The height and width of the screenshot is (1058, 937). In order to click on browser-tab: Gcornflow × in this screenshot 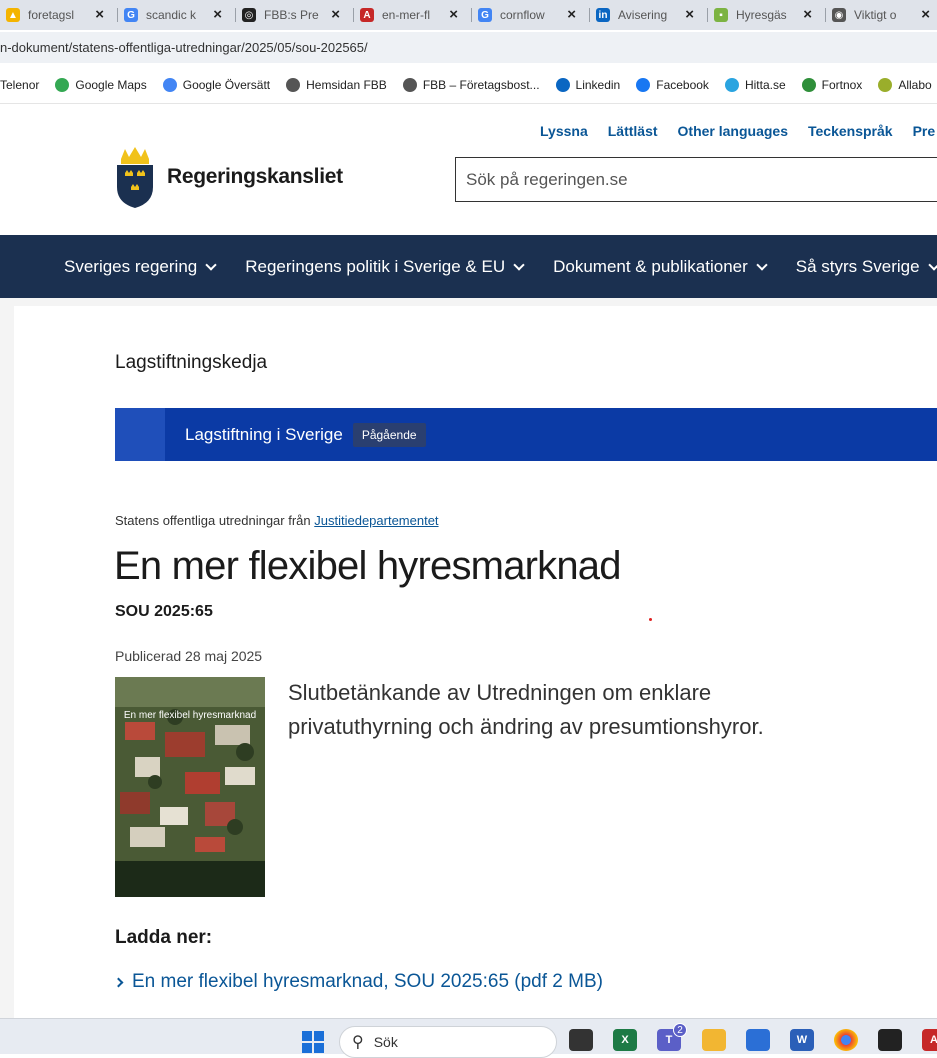, I will do `click(531, 15)`.